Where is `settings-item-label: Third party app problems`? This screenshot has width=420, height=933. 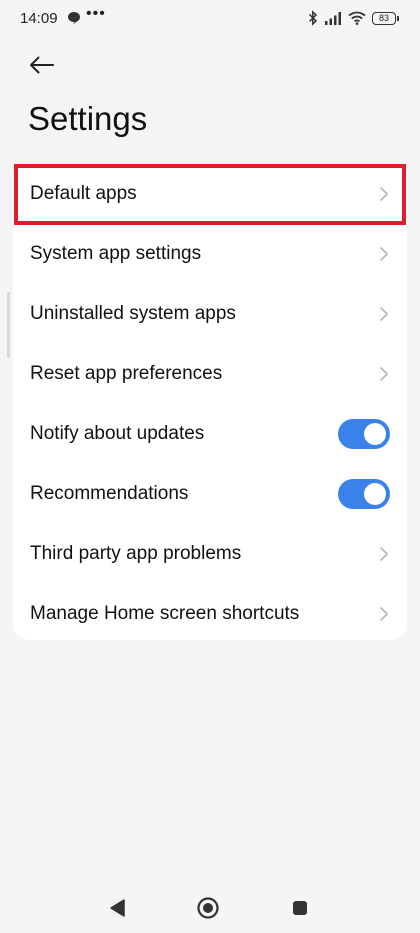
settings-item-label: Third party app problems is located at coordinates (136, 553).